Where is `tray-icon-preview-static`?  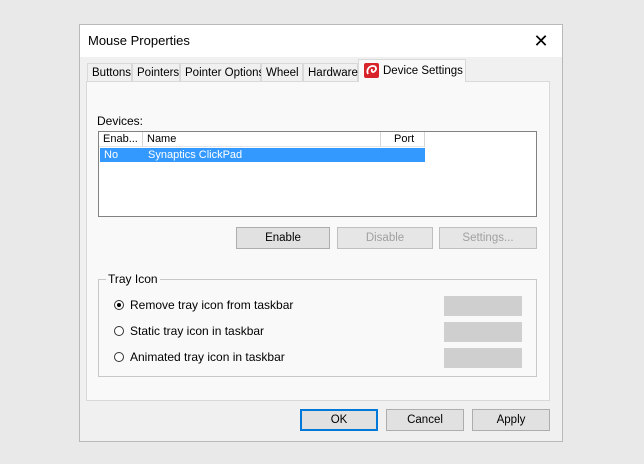
tray-icon-preview-static is located at coordinates (483, 332).